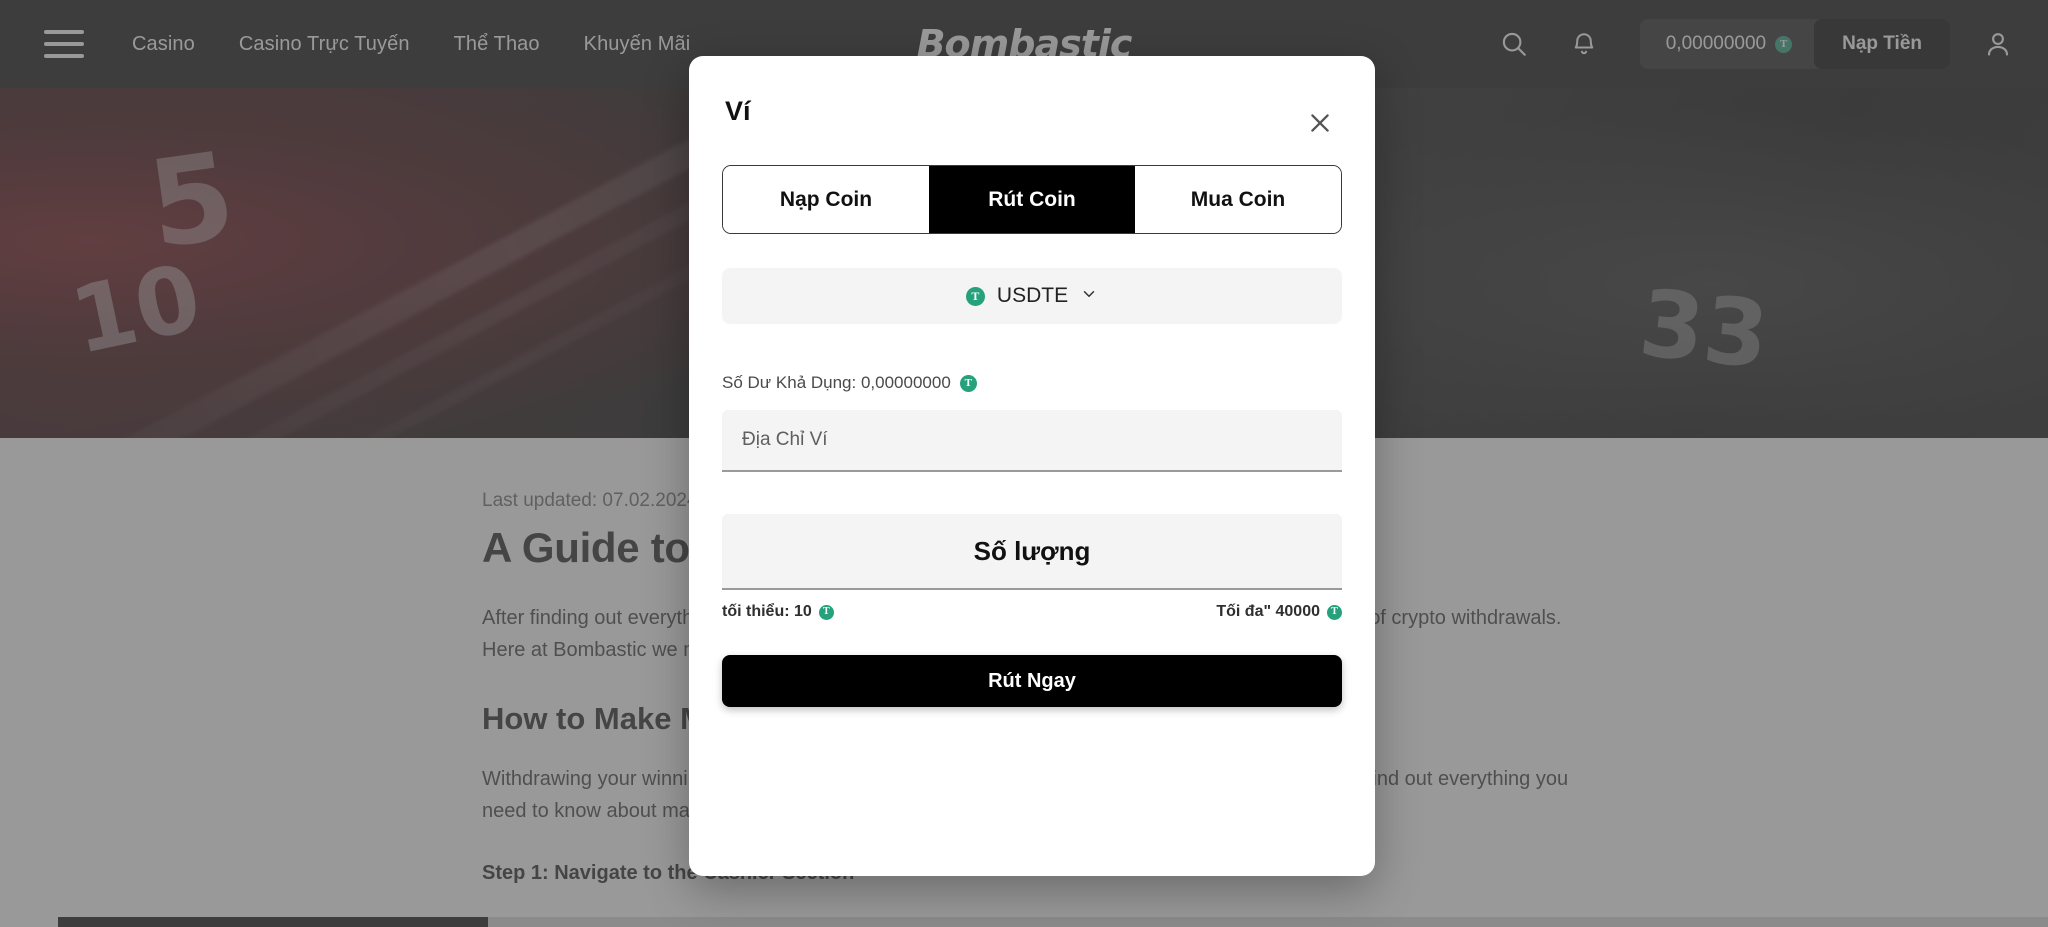  I want to click on withdraw-now-button: Rút Ngay, so click(1032, 681).